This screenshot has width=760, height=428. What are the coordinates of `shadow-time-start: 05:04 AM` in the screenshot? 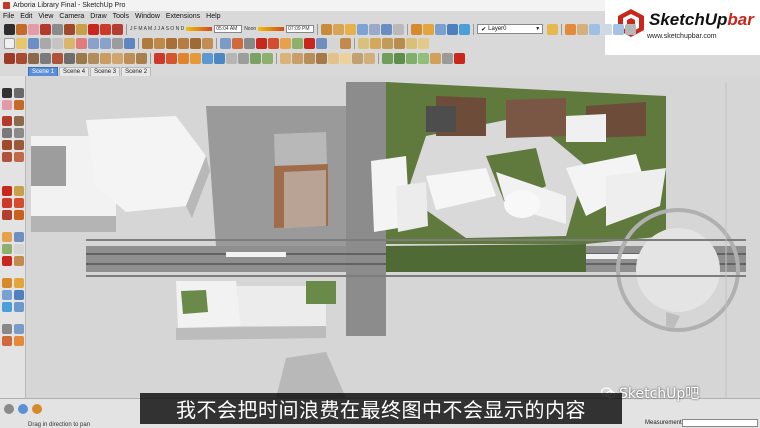 It's located at (228, 29).